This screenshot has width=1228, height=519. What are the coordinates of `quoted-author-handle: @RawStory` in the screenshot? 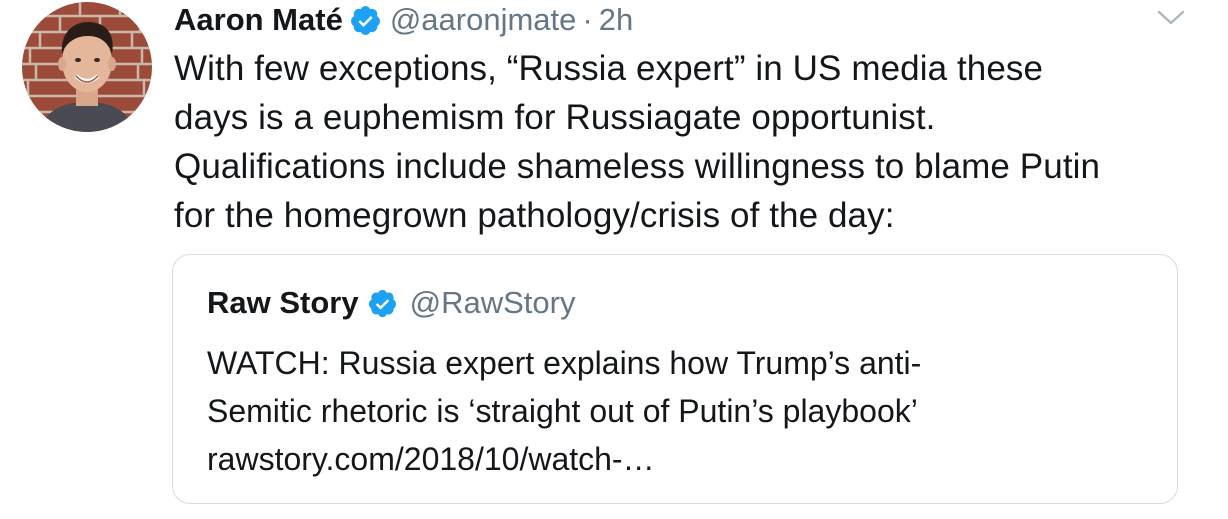 It's located at (492, 302).